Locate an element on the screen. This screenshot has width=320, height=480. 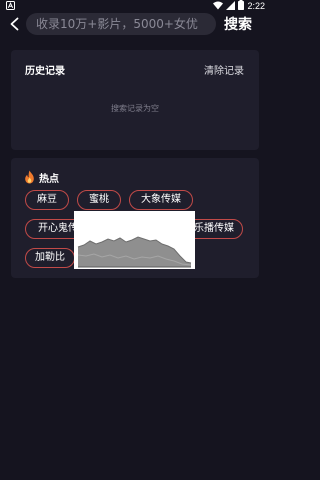
hot-tag: 蜜桃 is located at coordinates (99, 200).